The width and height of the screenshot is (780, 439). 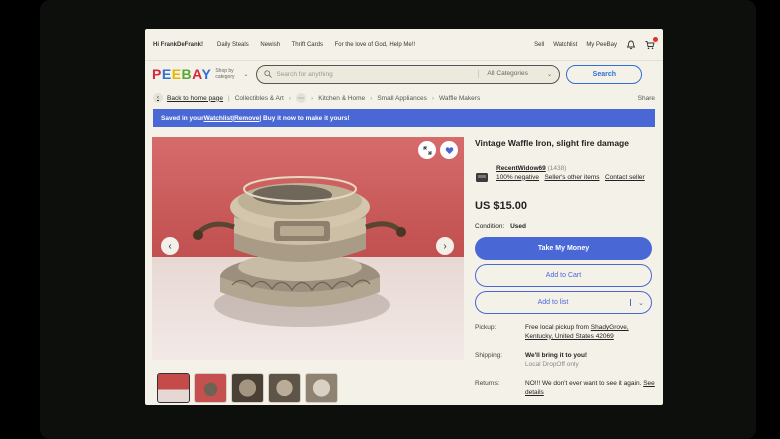 I want to click on returns-label: Returns:, so click(x=487, y=383).